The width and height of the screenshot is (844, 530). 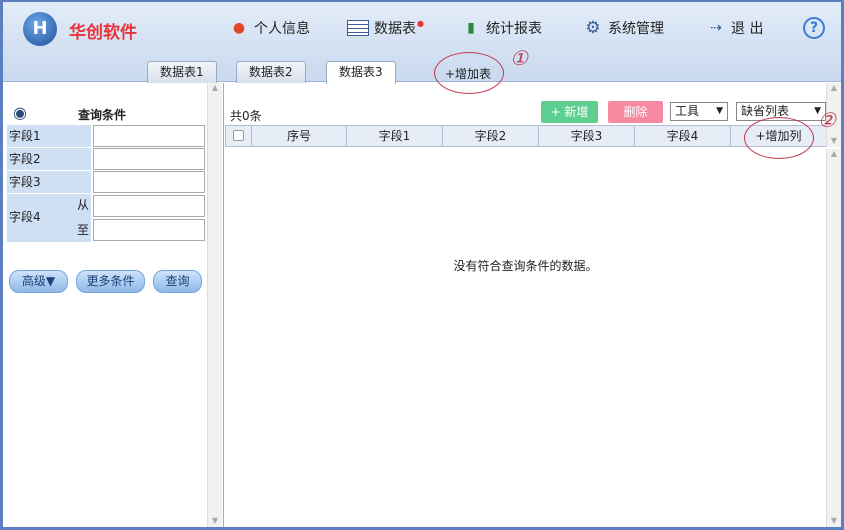 I want to click on tools-select: 工具 ▼, so click(x=699, y=111).